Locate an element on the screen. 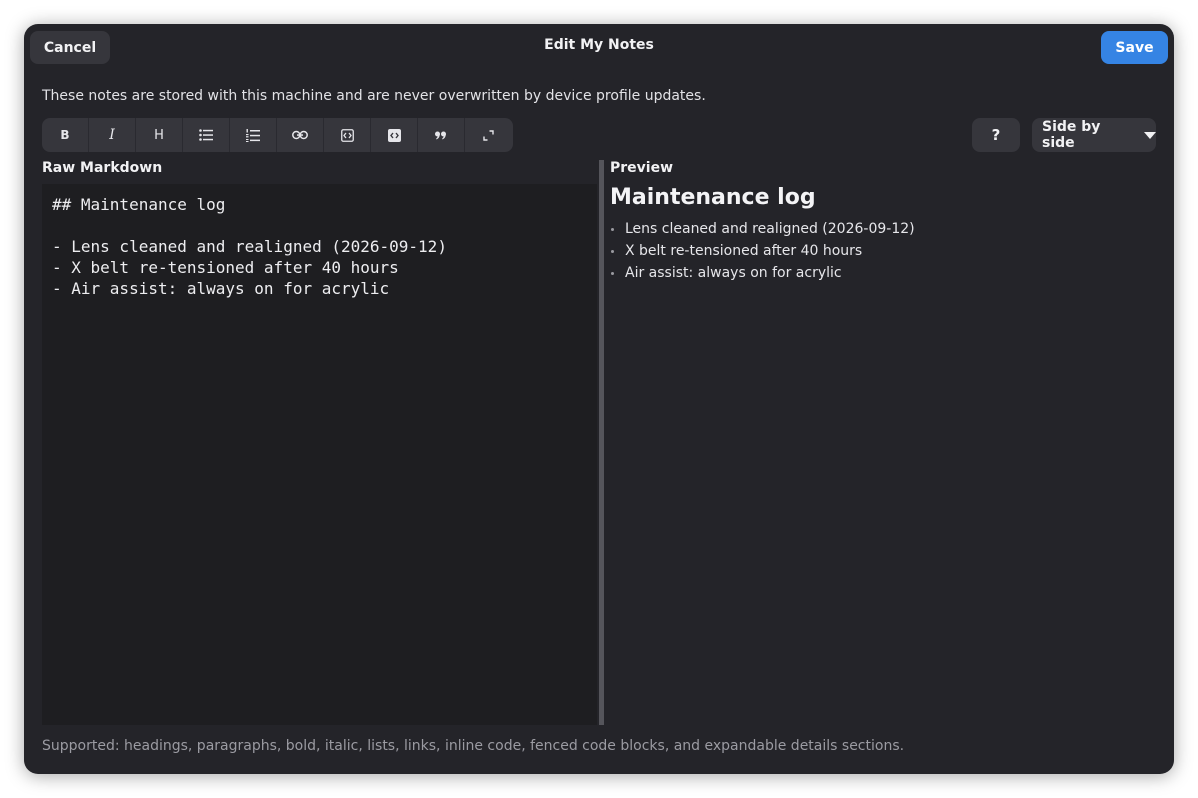  expand-button is located at coordinates (488, 135).